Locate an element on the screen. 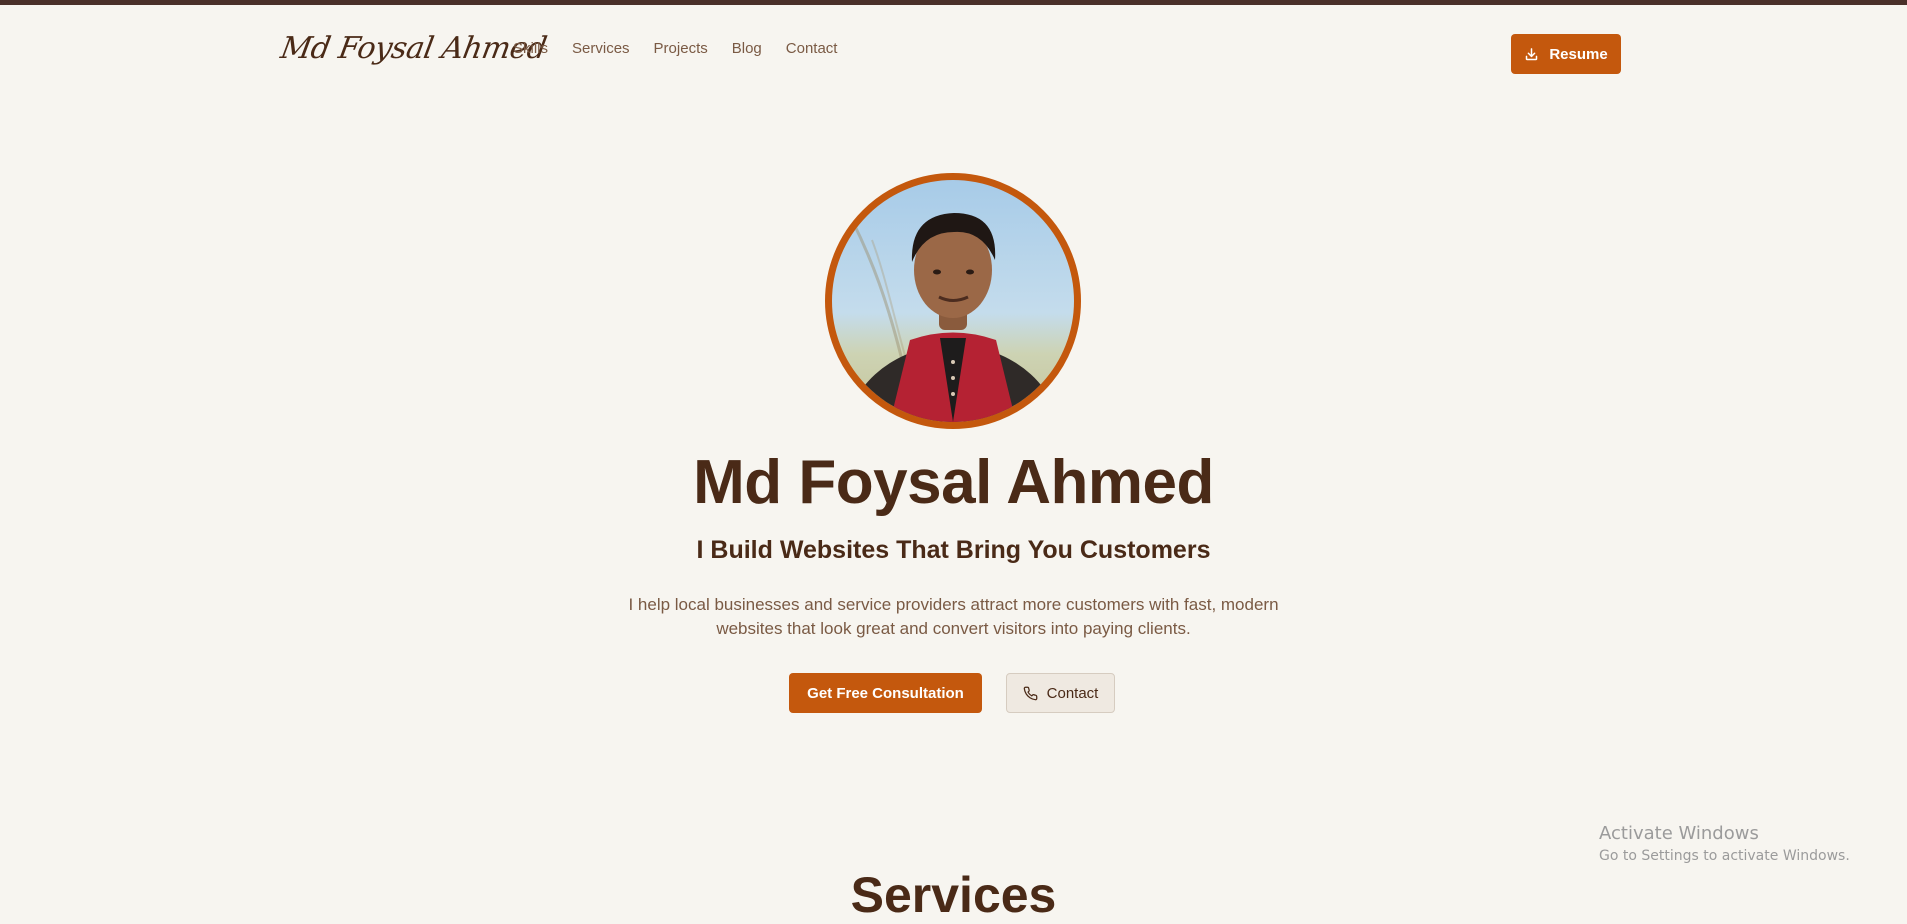 This screenshot has width=1907, height=924. services-section-heading: Services is located at coordinates (953, 895).